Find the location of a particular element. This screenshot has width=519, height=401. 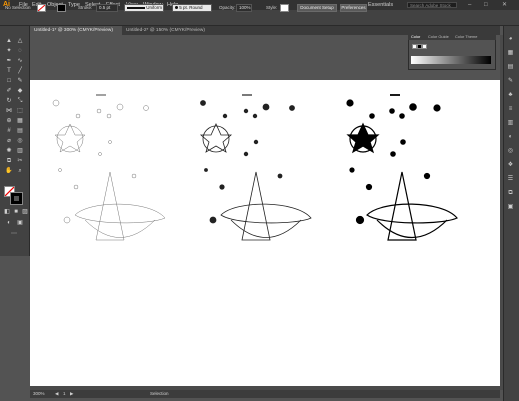

screen-mode-icon: ▣ is located at coordinates (20, 223).